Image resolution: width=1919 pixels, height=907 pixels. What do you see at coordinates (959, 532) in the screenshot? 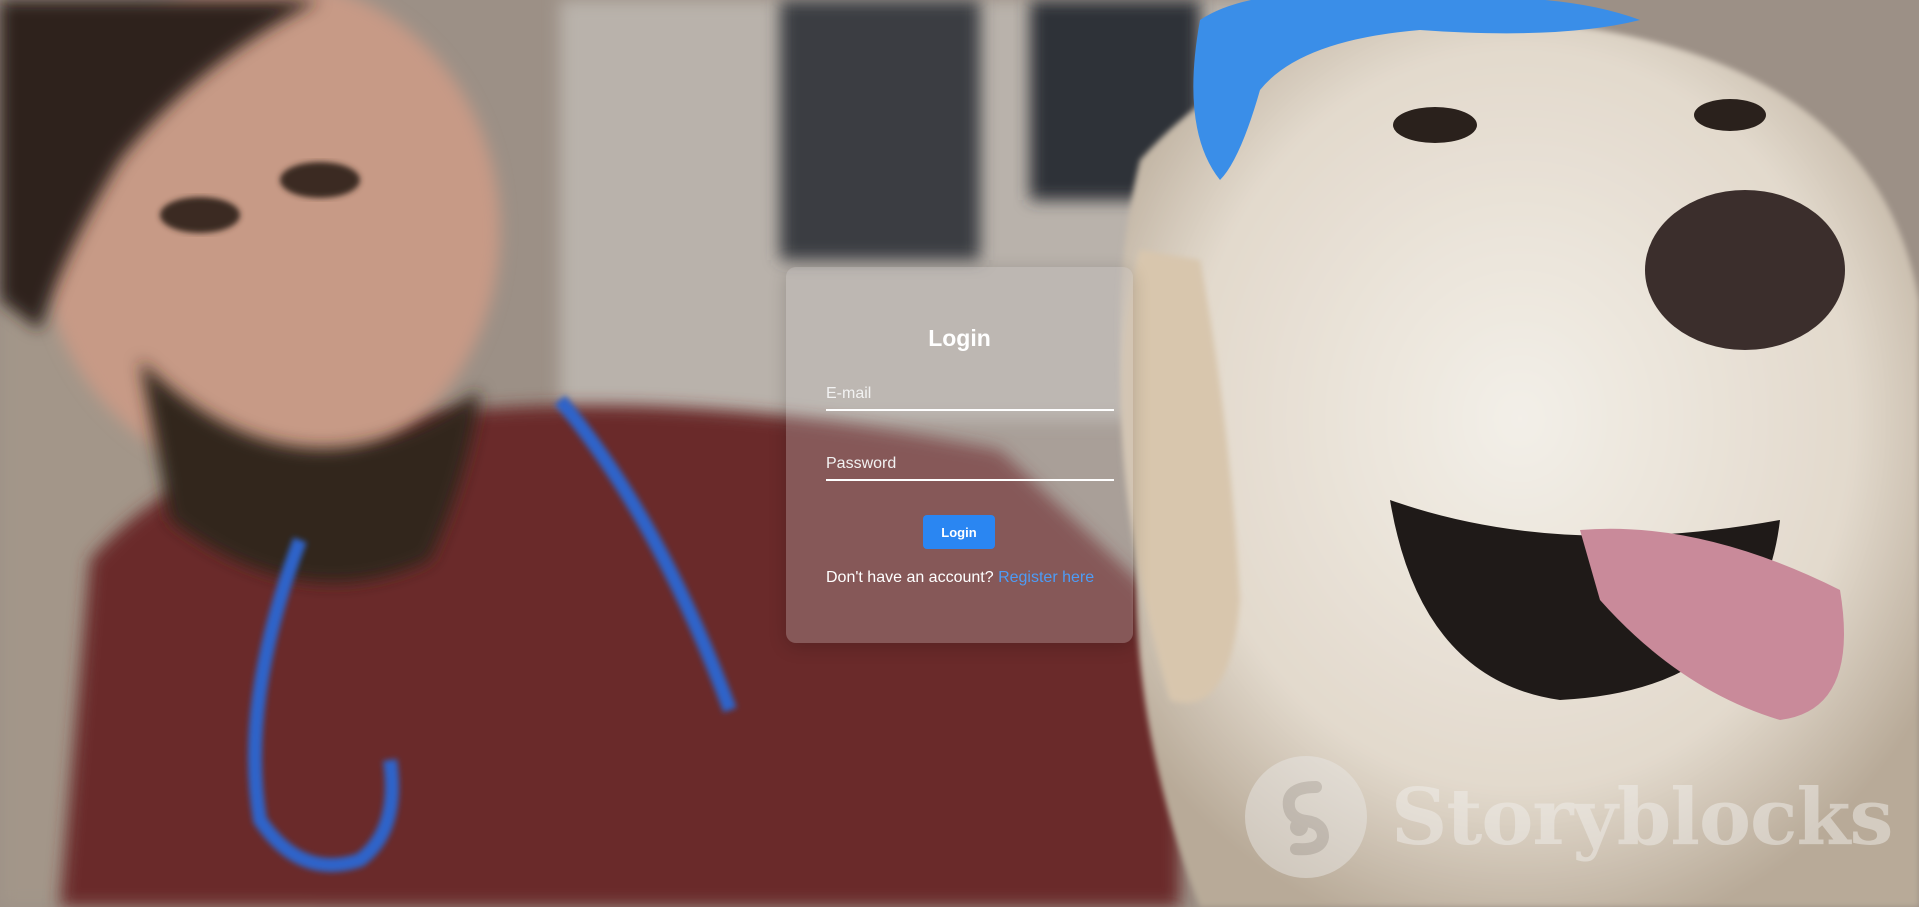
I see `login-button: Login` at bounding box center [959, 532].